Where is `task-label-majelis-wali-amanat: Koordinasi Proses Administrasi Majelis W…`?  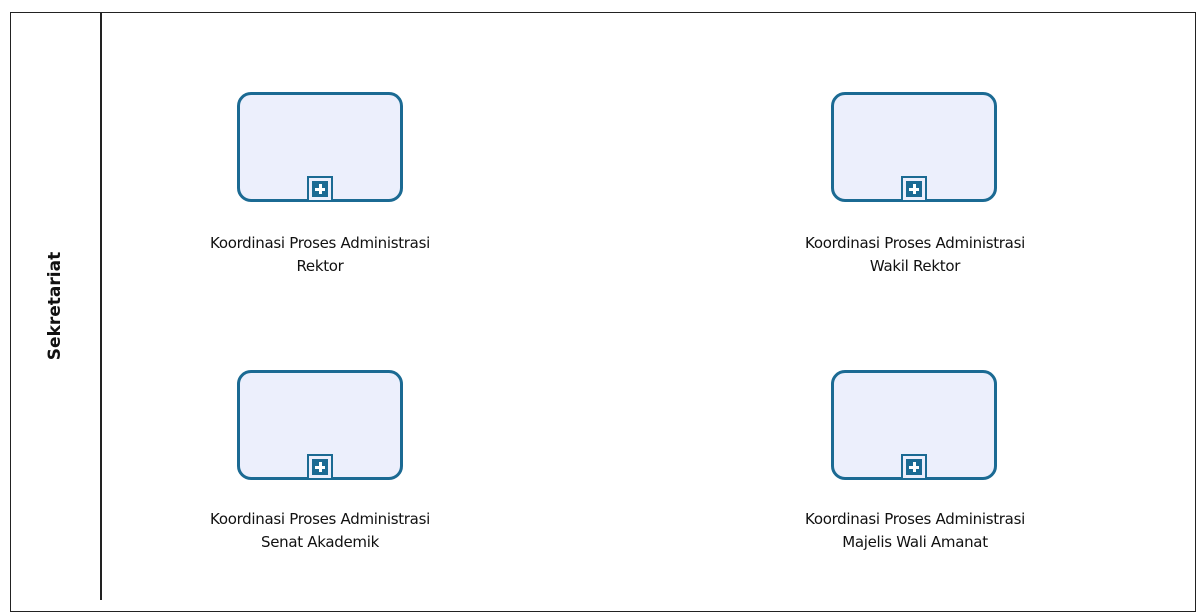 task-label-majelis-wali-amanat: Koordinasi Proses Administrasi Majelis W… is located at coordinates (915, 531).